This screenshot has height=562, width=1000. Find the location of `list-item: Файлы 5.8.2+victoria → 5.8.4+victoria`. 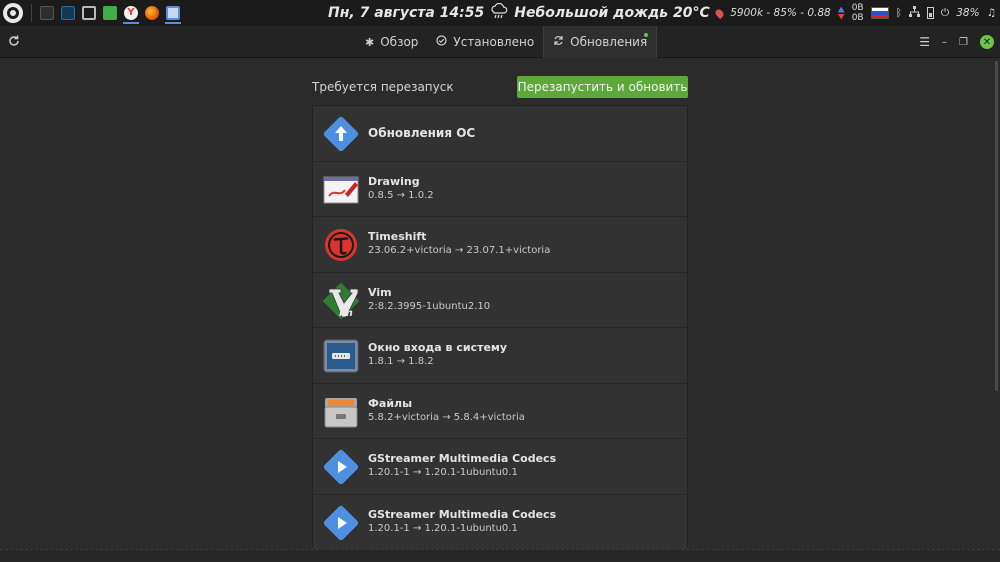

list-item: Файлы 5.8.2+victoria → 5.8.4+victoria is located at coordinates (500, 411).